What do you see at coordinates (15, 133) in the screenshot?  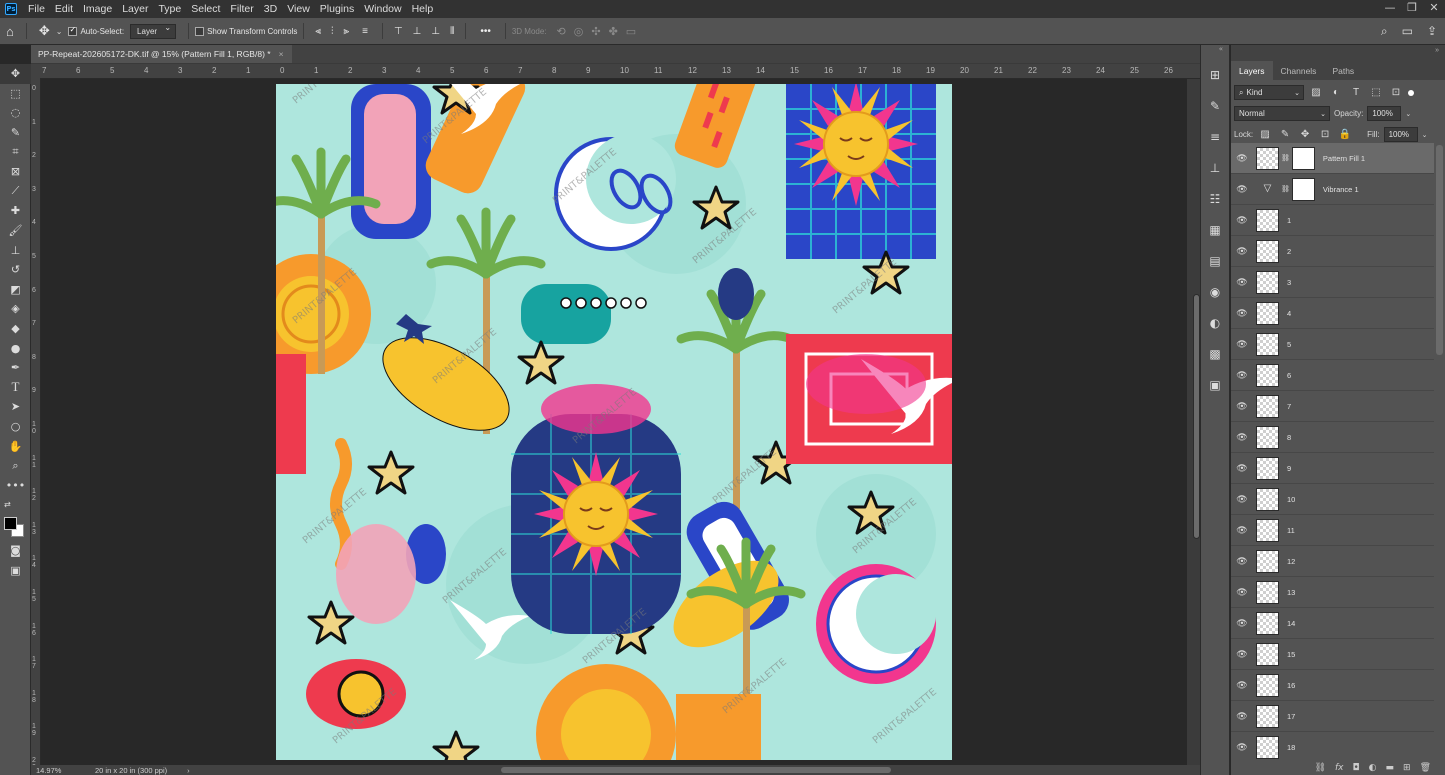 I see `quick-select-tool-icon: ✎` at bounding box center [15, 133].